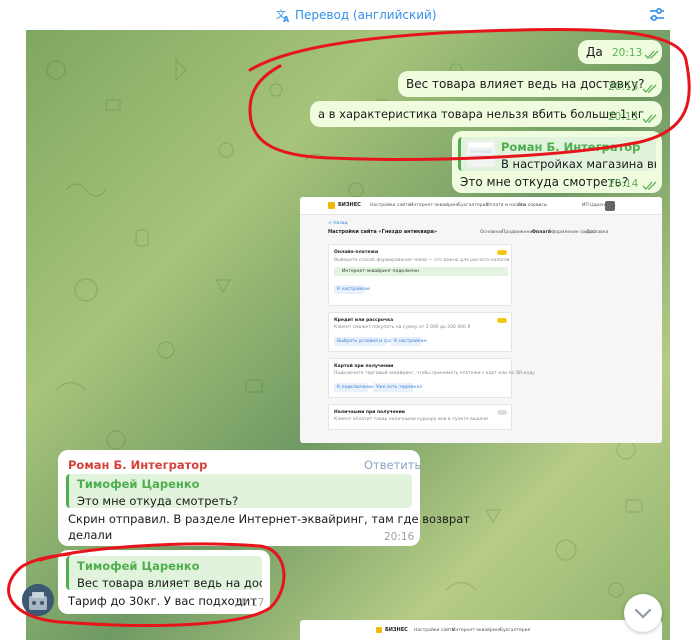 This screenshot has width=700, height=640. I want to click on message-text: делали, so click(90, 535).